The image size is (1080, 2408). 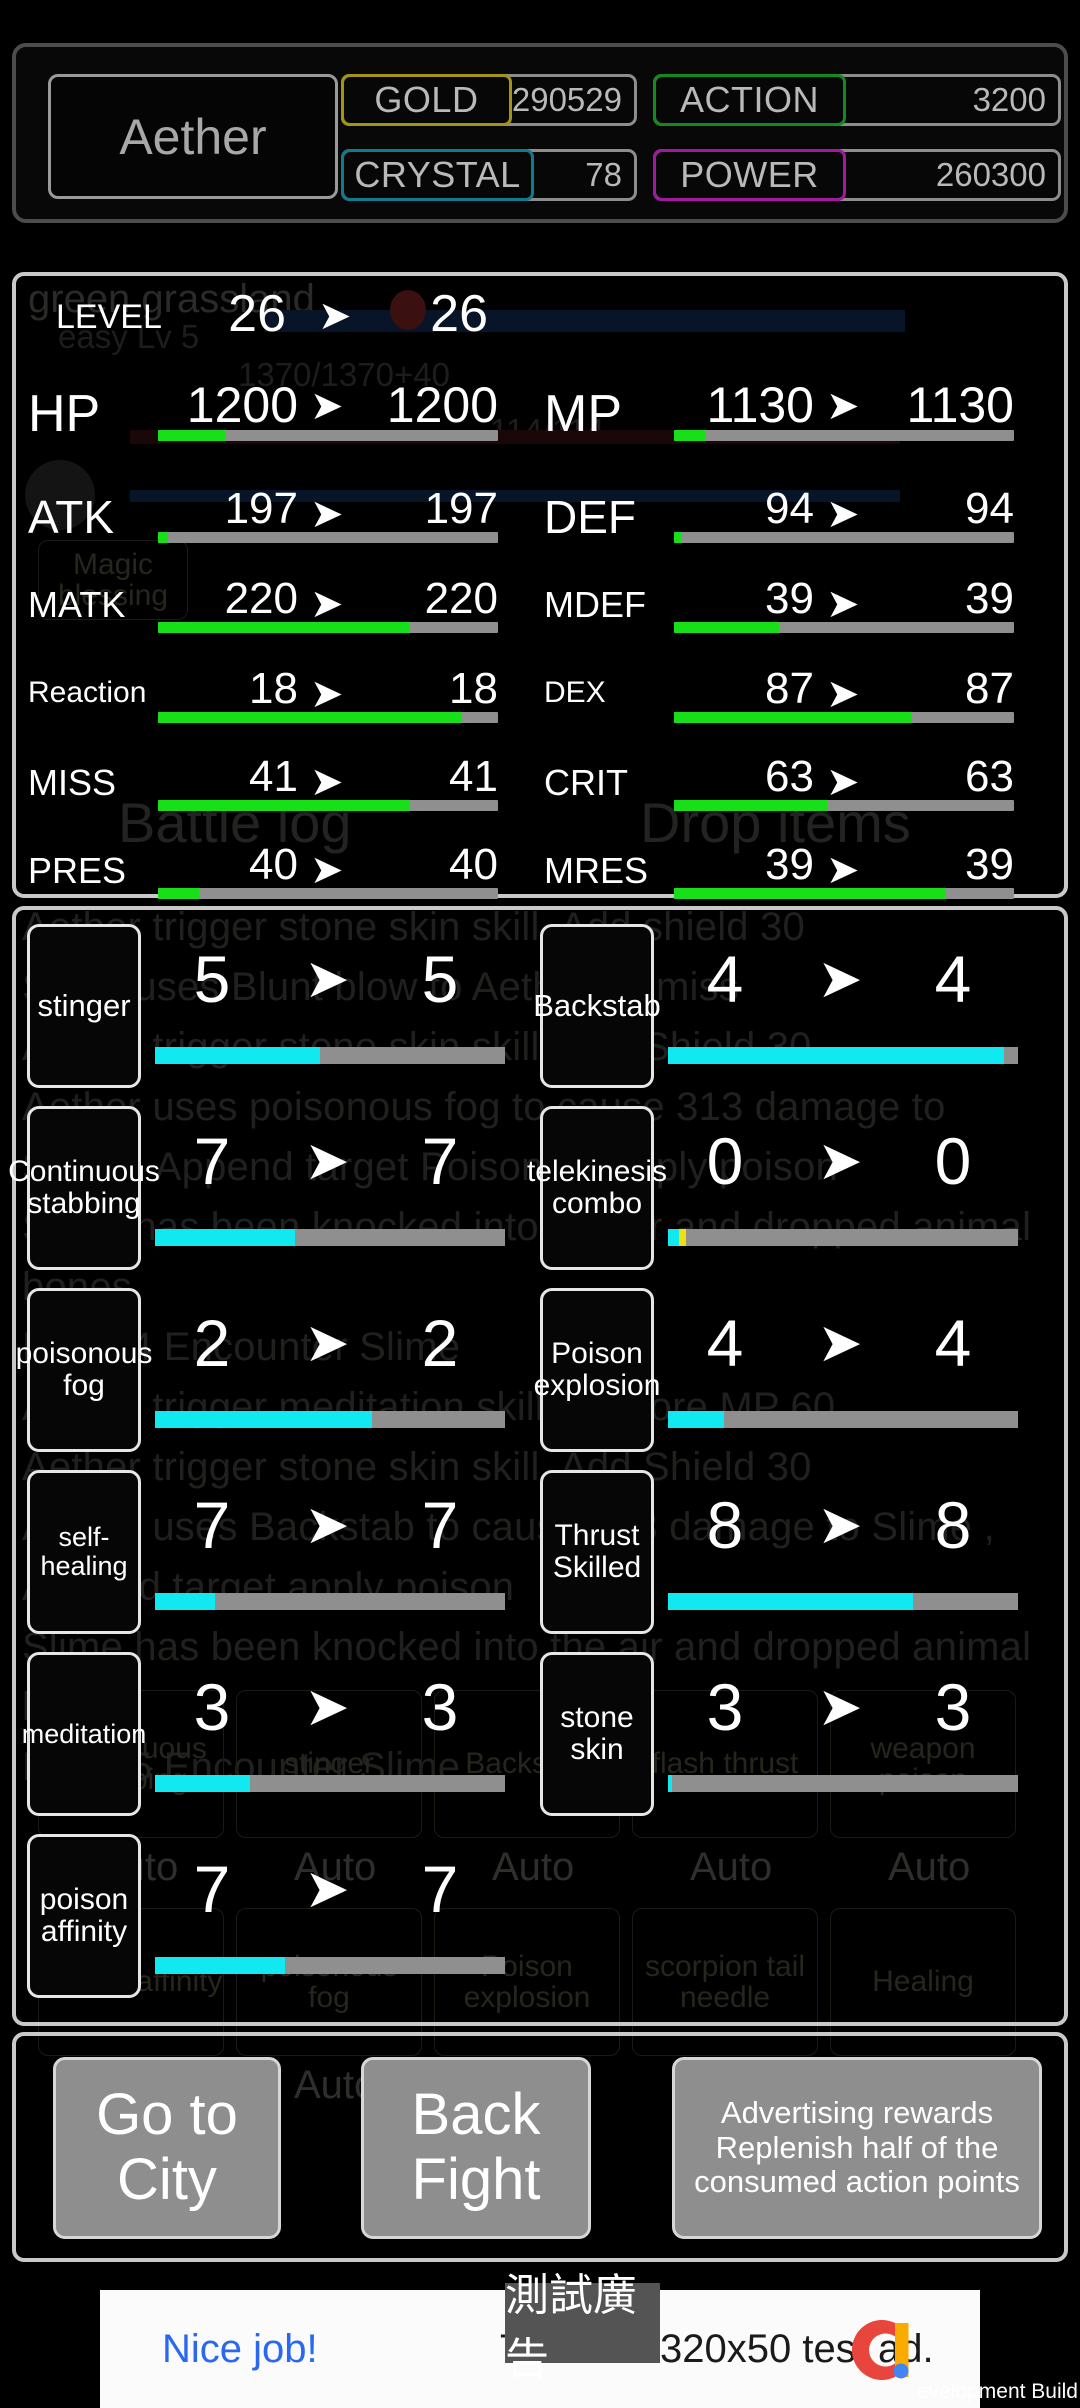 I want to click on skill-name-chip: stone skin, so click(x=597, y=1734).